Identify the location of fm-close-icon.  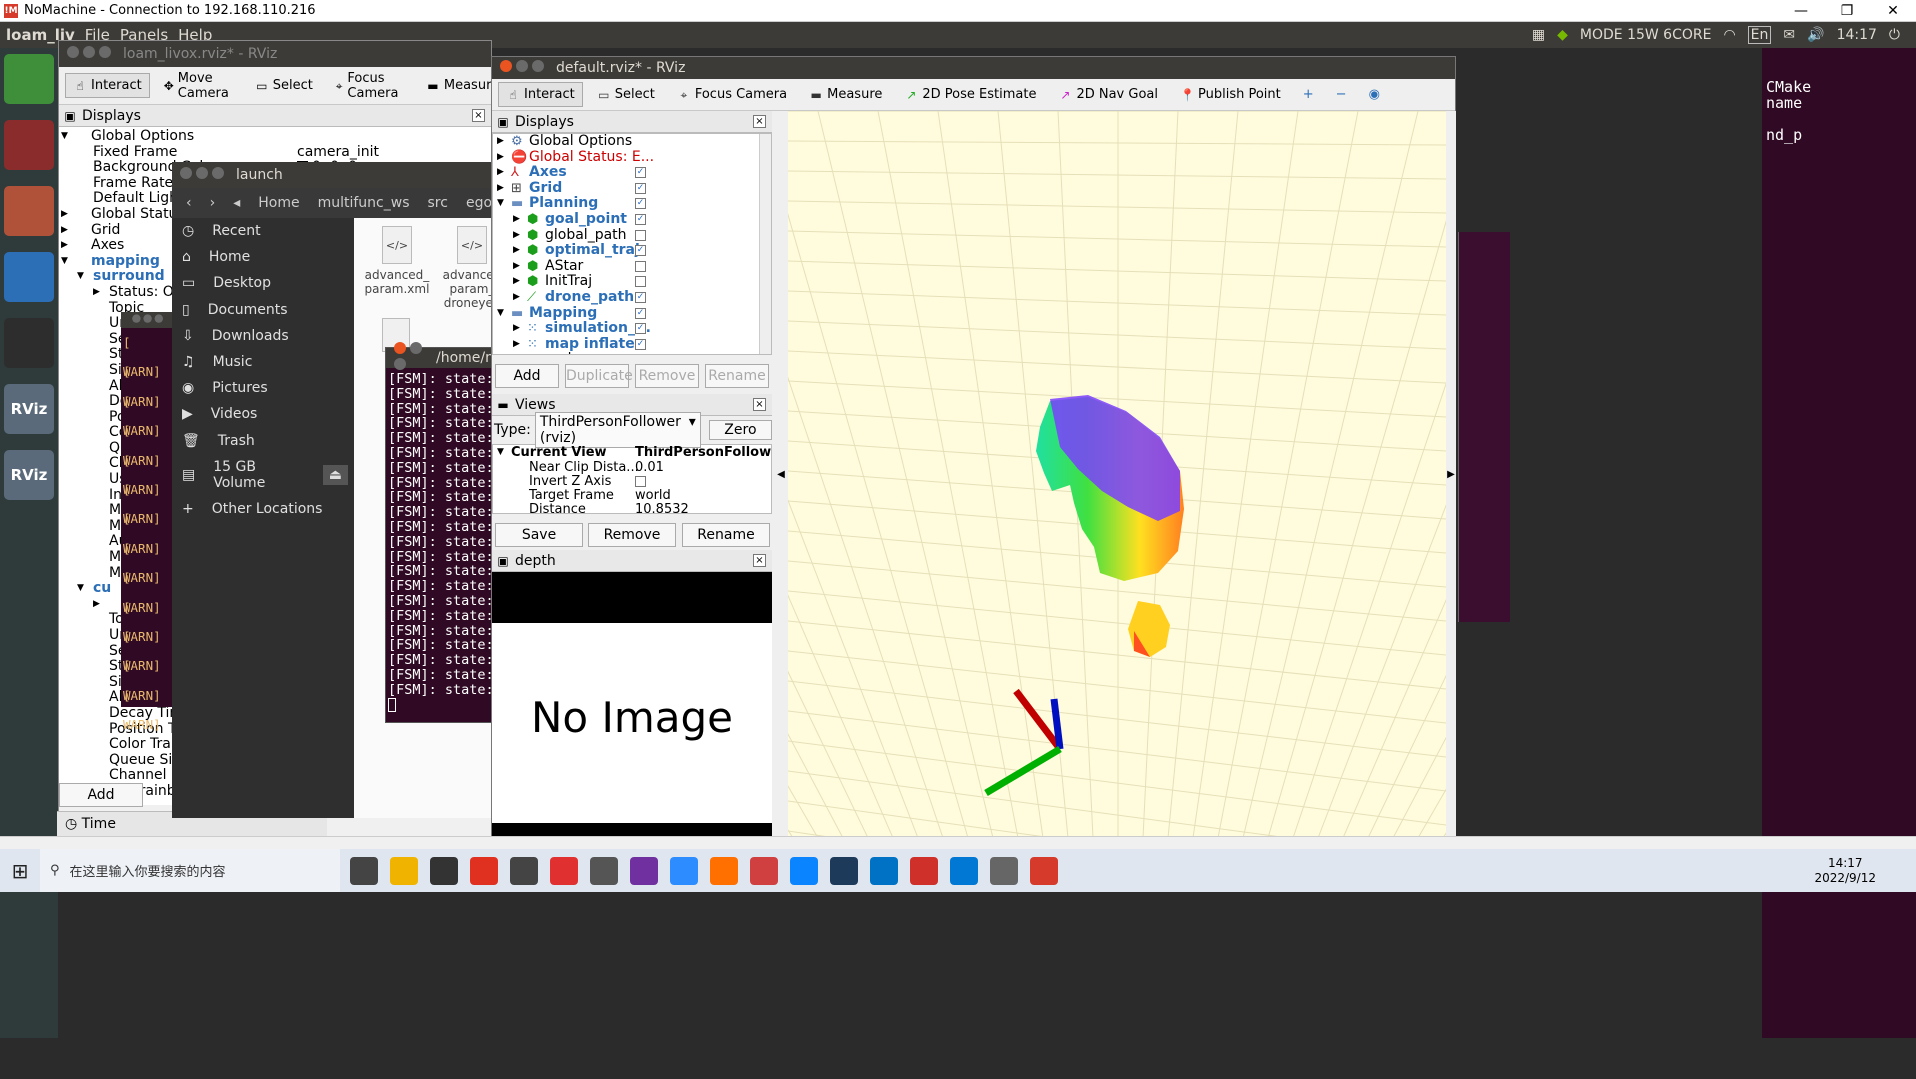
(186, 173).